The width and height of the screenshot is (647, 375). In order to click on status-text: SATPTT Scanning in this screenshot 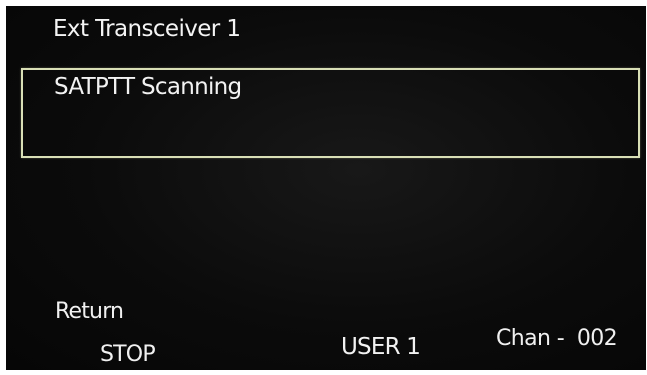, I will do `click(148, 87)`.